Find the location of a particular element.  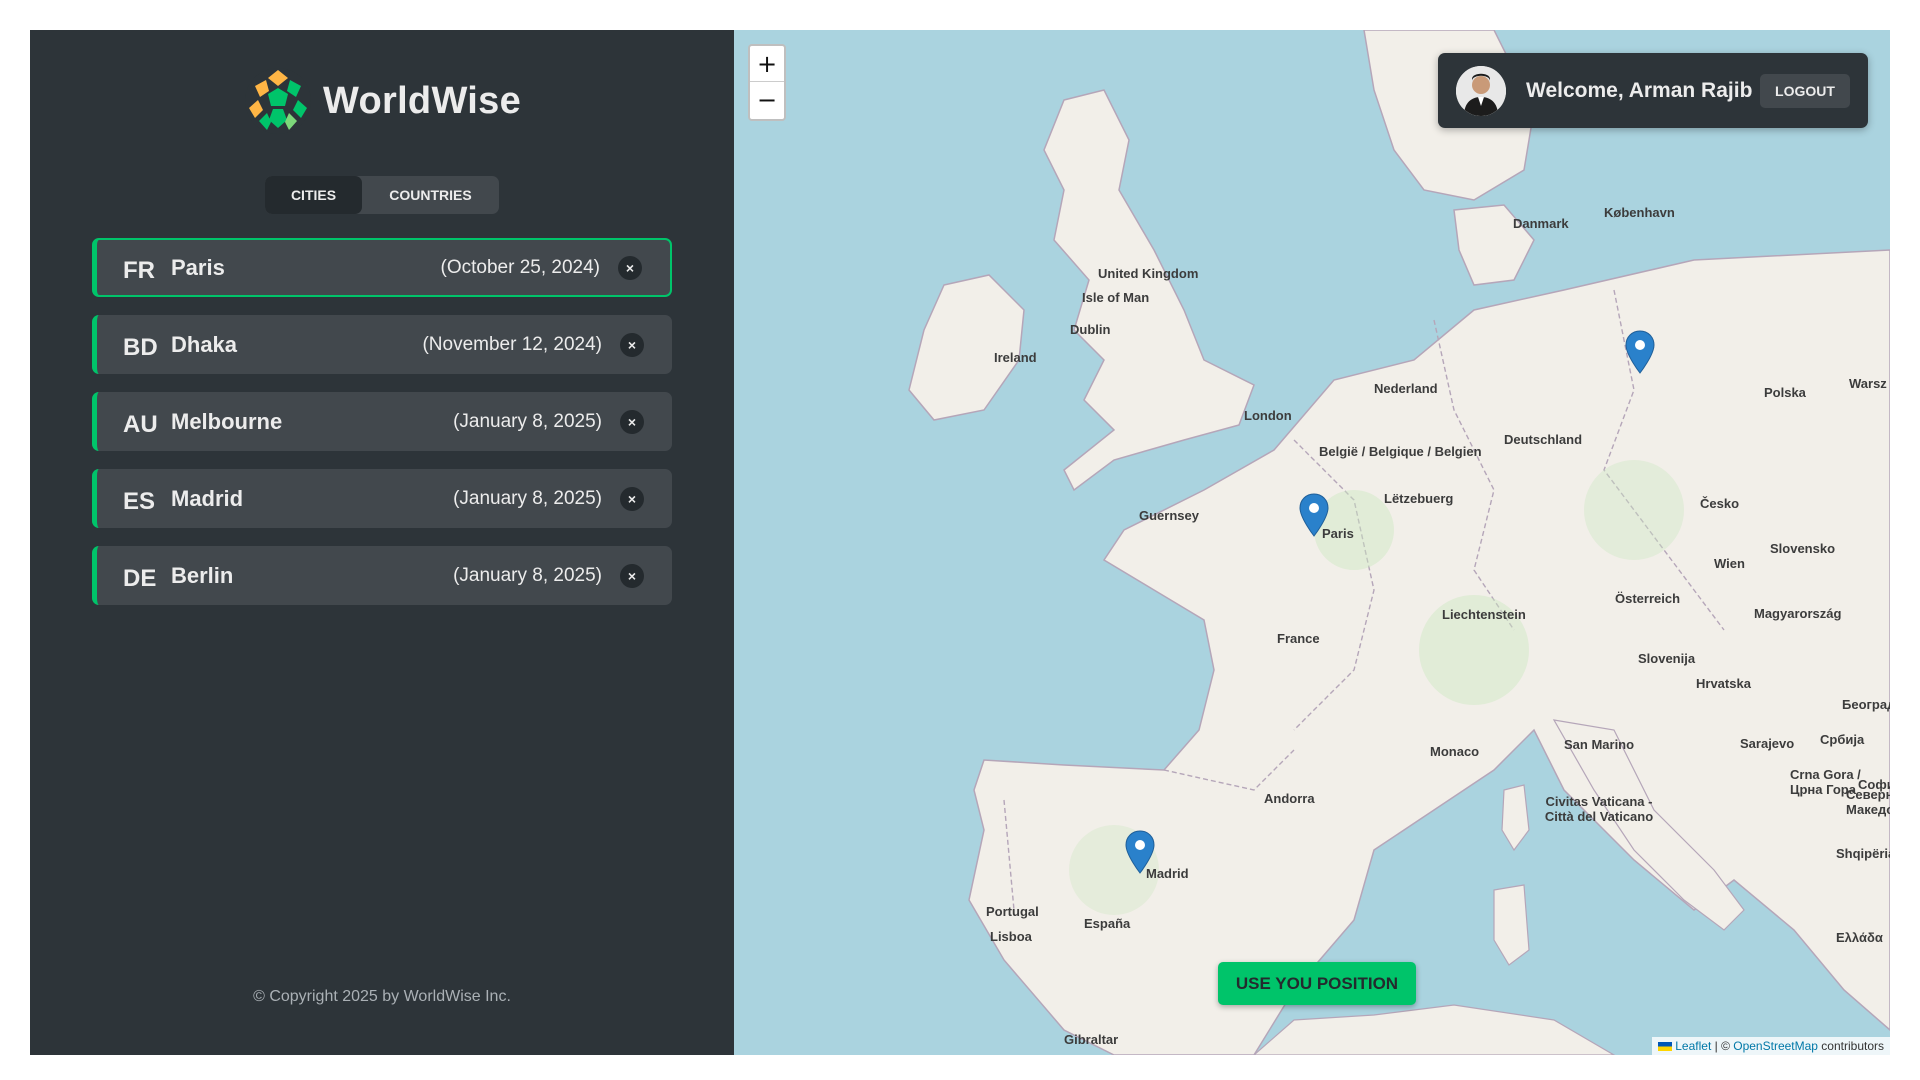

city-name: Dhaka is located at coordinates (204, 344).